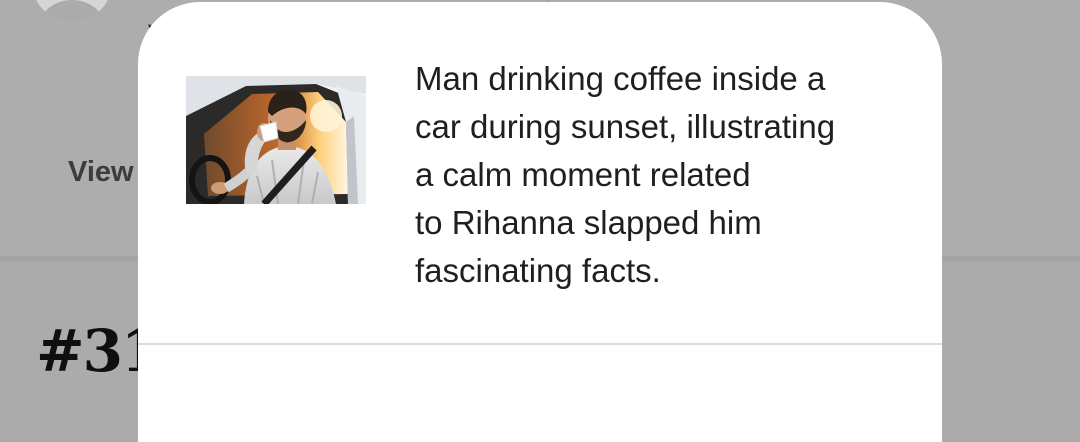 The width and height of the screenshot is (1080, 442). I want to click on thumbnail-image, so click(276, 140).